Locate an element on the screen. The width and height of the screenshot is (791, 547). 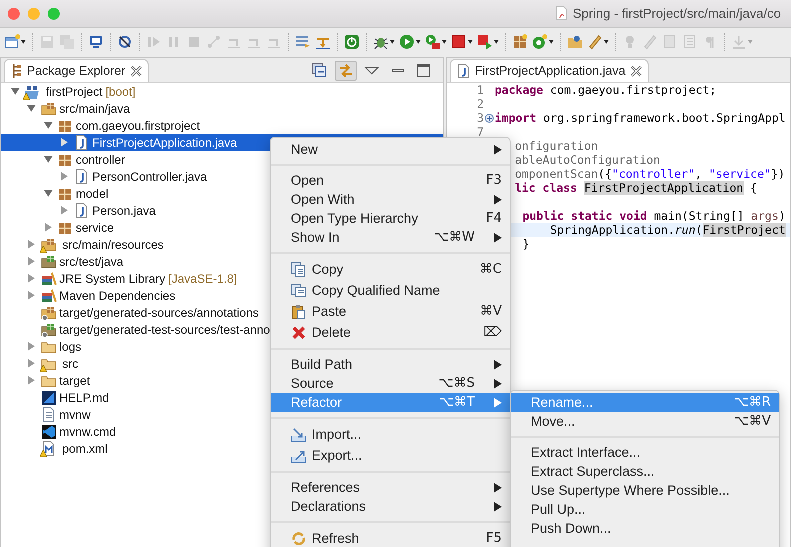
copy-icon is located at coordinates (299, 270).